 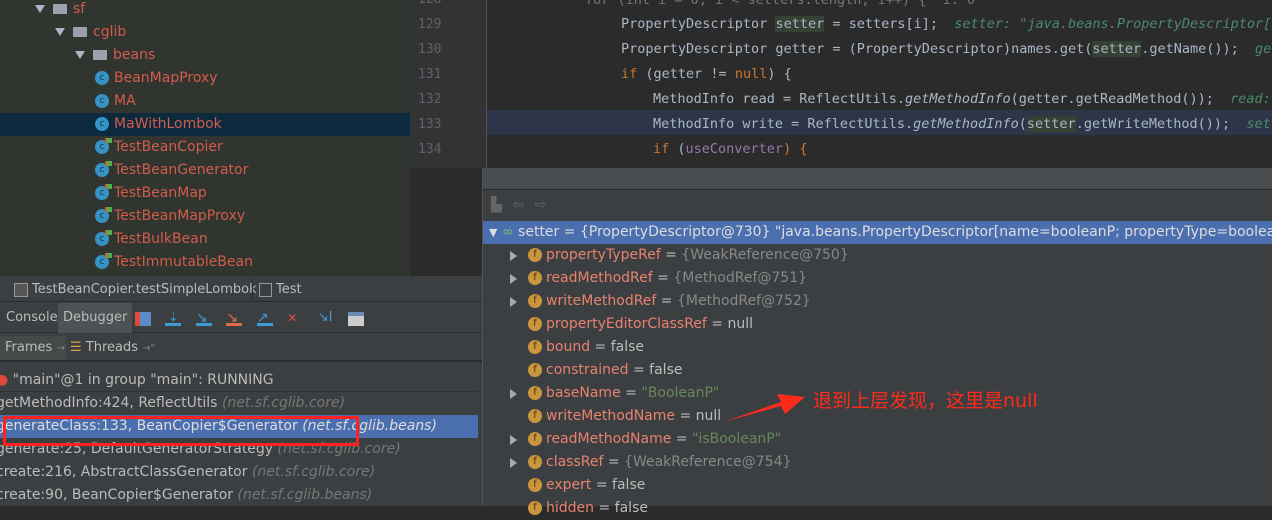 What do you see at coordinates (203, 318) in the screenshot?
I see `step-into-icon: ↘` at bounding box center [203, 318].